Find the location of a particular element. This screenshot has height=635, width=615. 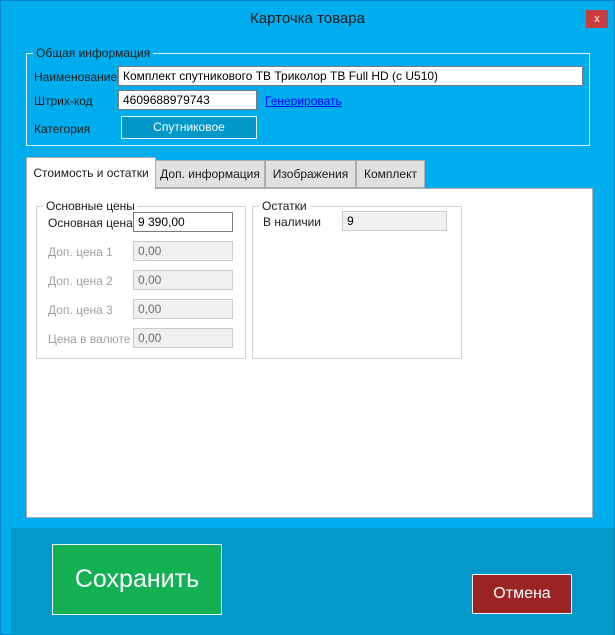

currency-price-label: Цена в валюте is located at coordinates (89, 339).